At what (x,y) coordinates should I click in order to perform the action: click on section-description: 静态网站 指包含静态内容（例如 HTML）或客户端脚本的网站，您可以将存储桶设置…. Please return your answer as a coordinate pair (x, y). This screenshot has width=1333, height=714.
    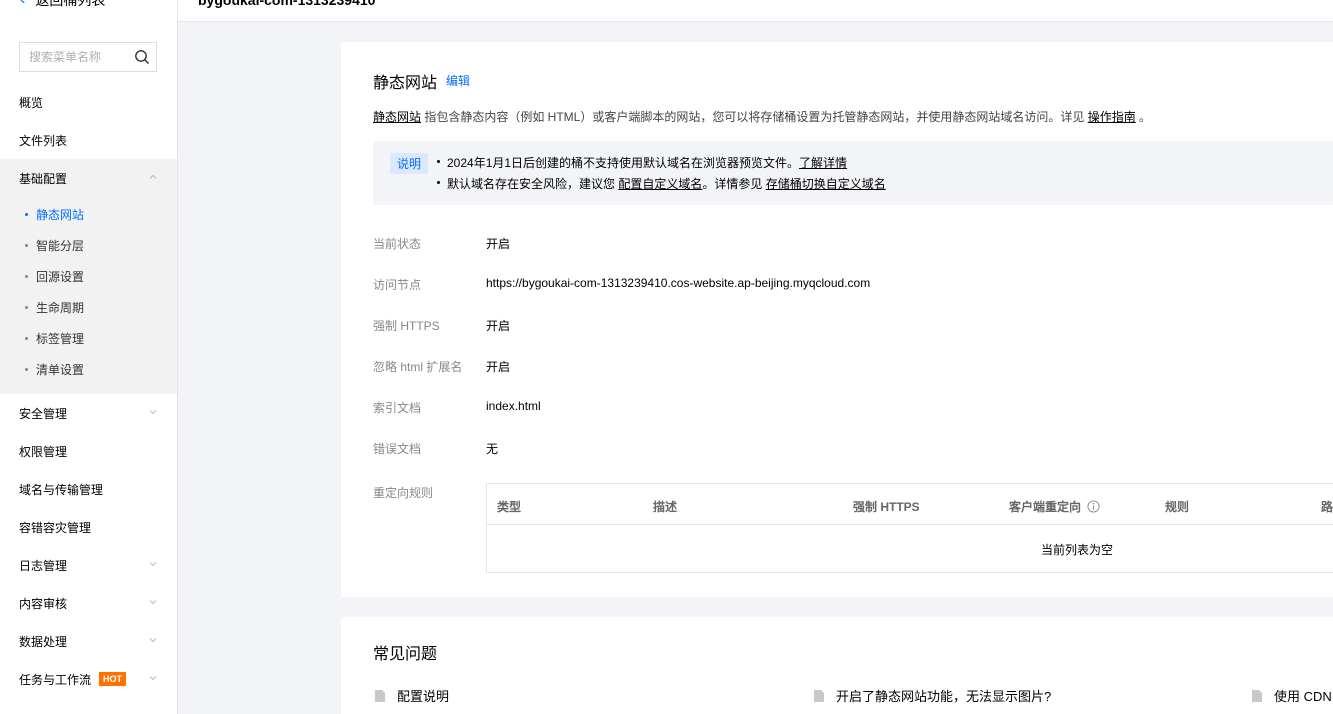
    Looking at the image, I should click on (762, 116).